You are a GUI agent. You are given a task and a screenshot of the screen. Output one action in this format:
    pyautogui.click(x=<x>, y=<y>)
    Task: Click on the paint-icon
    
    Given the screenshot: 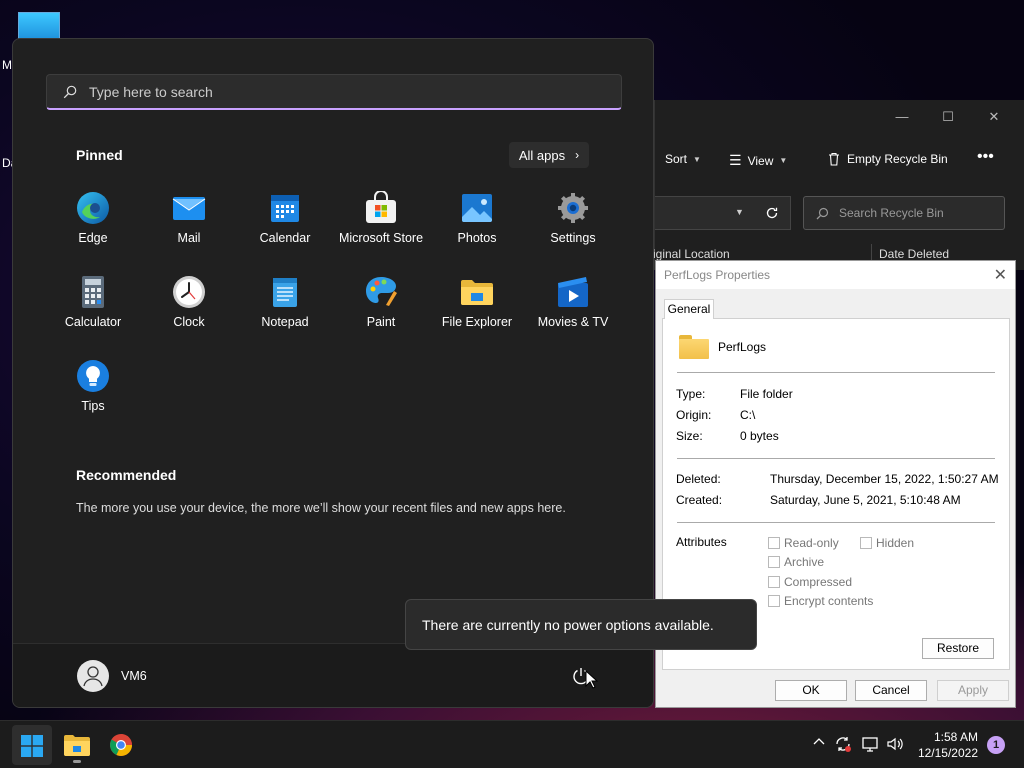 What is the action you would take?
    pyautogui.click(x=381, y=292)
    